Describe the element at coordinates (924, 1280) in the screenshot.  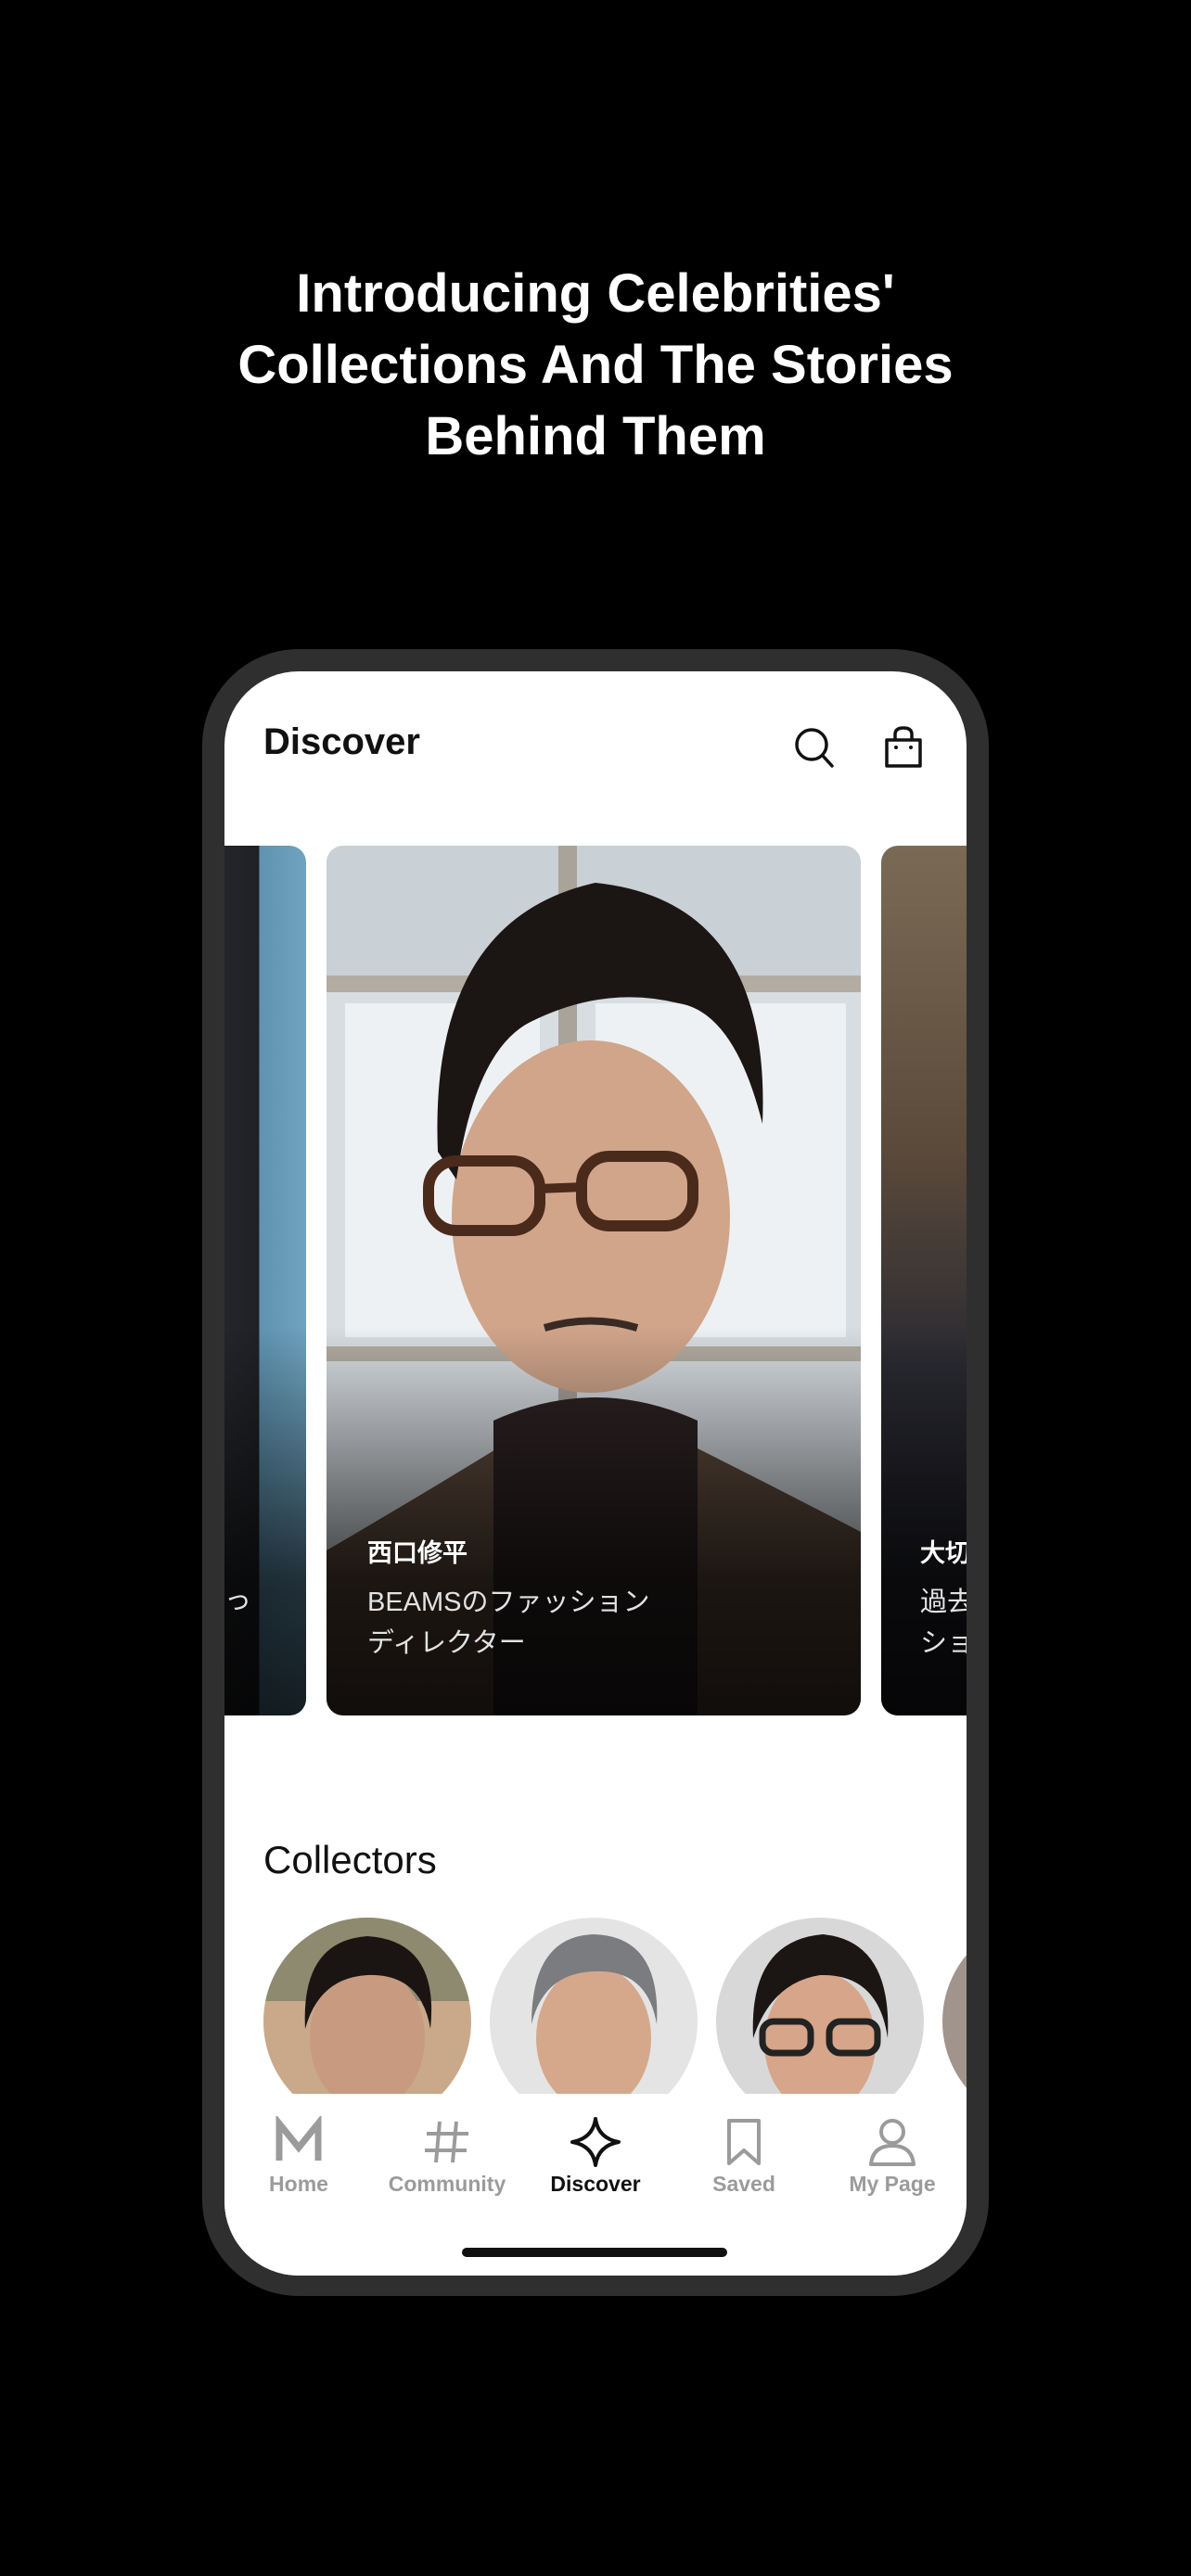
I see `featured-card-right: 大切 過去 ショ` at that location.